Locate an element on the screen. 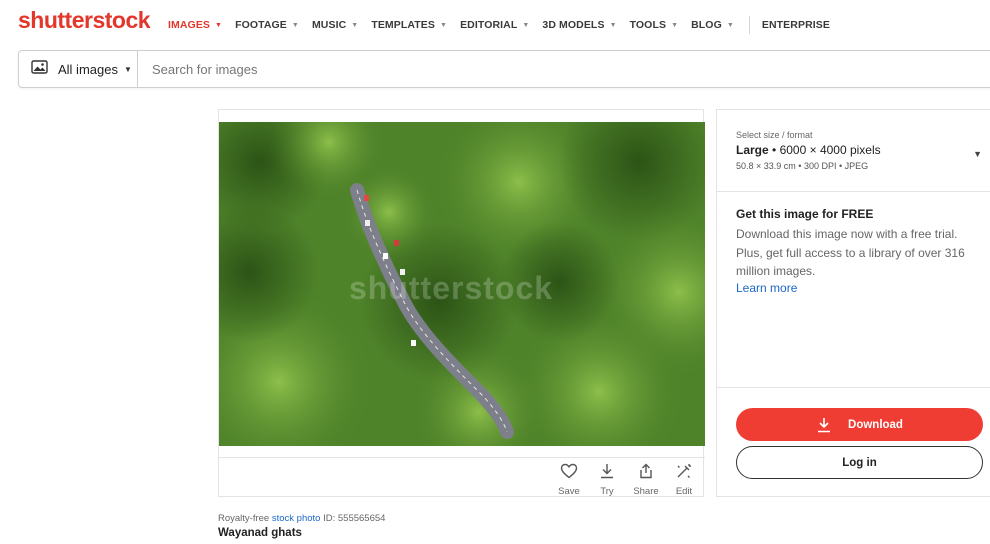 The height and width of the screenshot is (544, 990). share-button: Share is located at coordinates (646, 480).